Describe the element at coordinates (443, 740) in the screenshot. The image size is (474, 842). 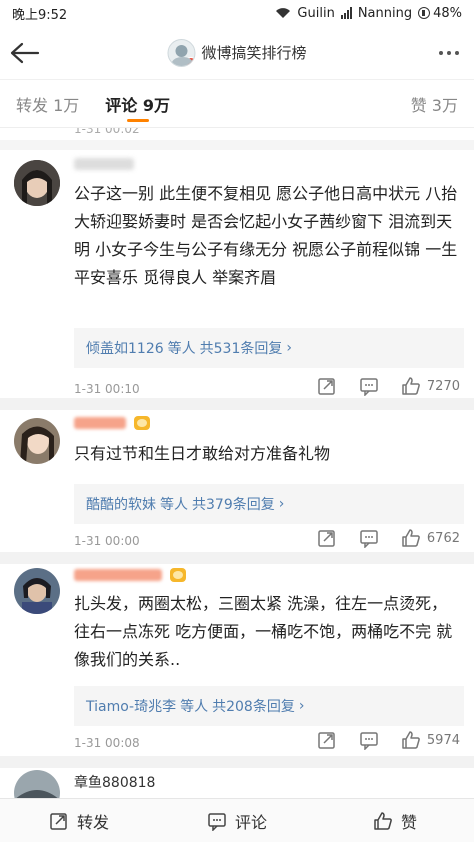
I see `like-count: 5974` at that location.